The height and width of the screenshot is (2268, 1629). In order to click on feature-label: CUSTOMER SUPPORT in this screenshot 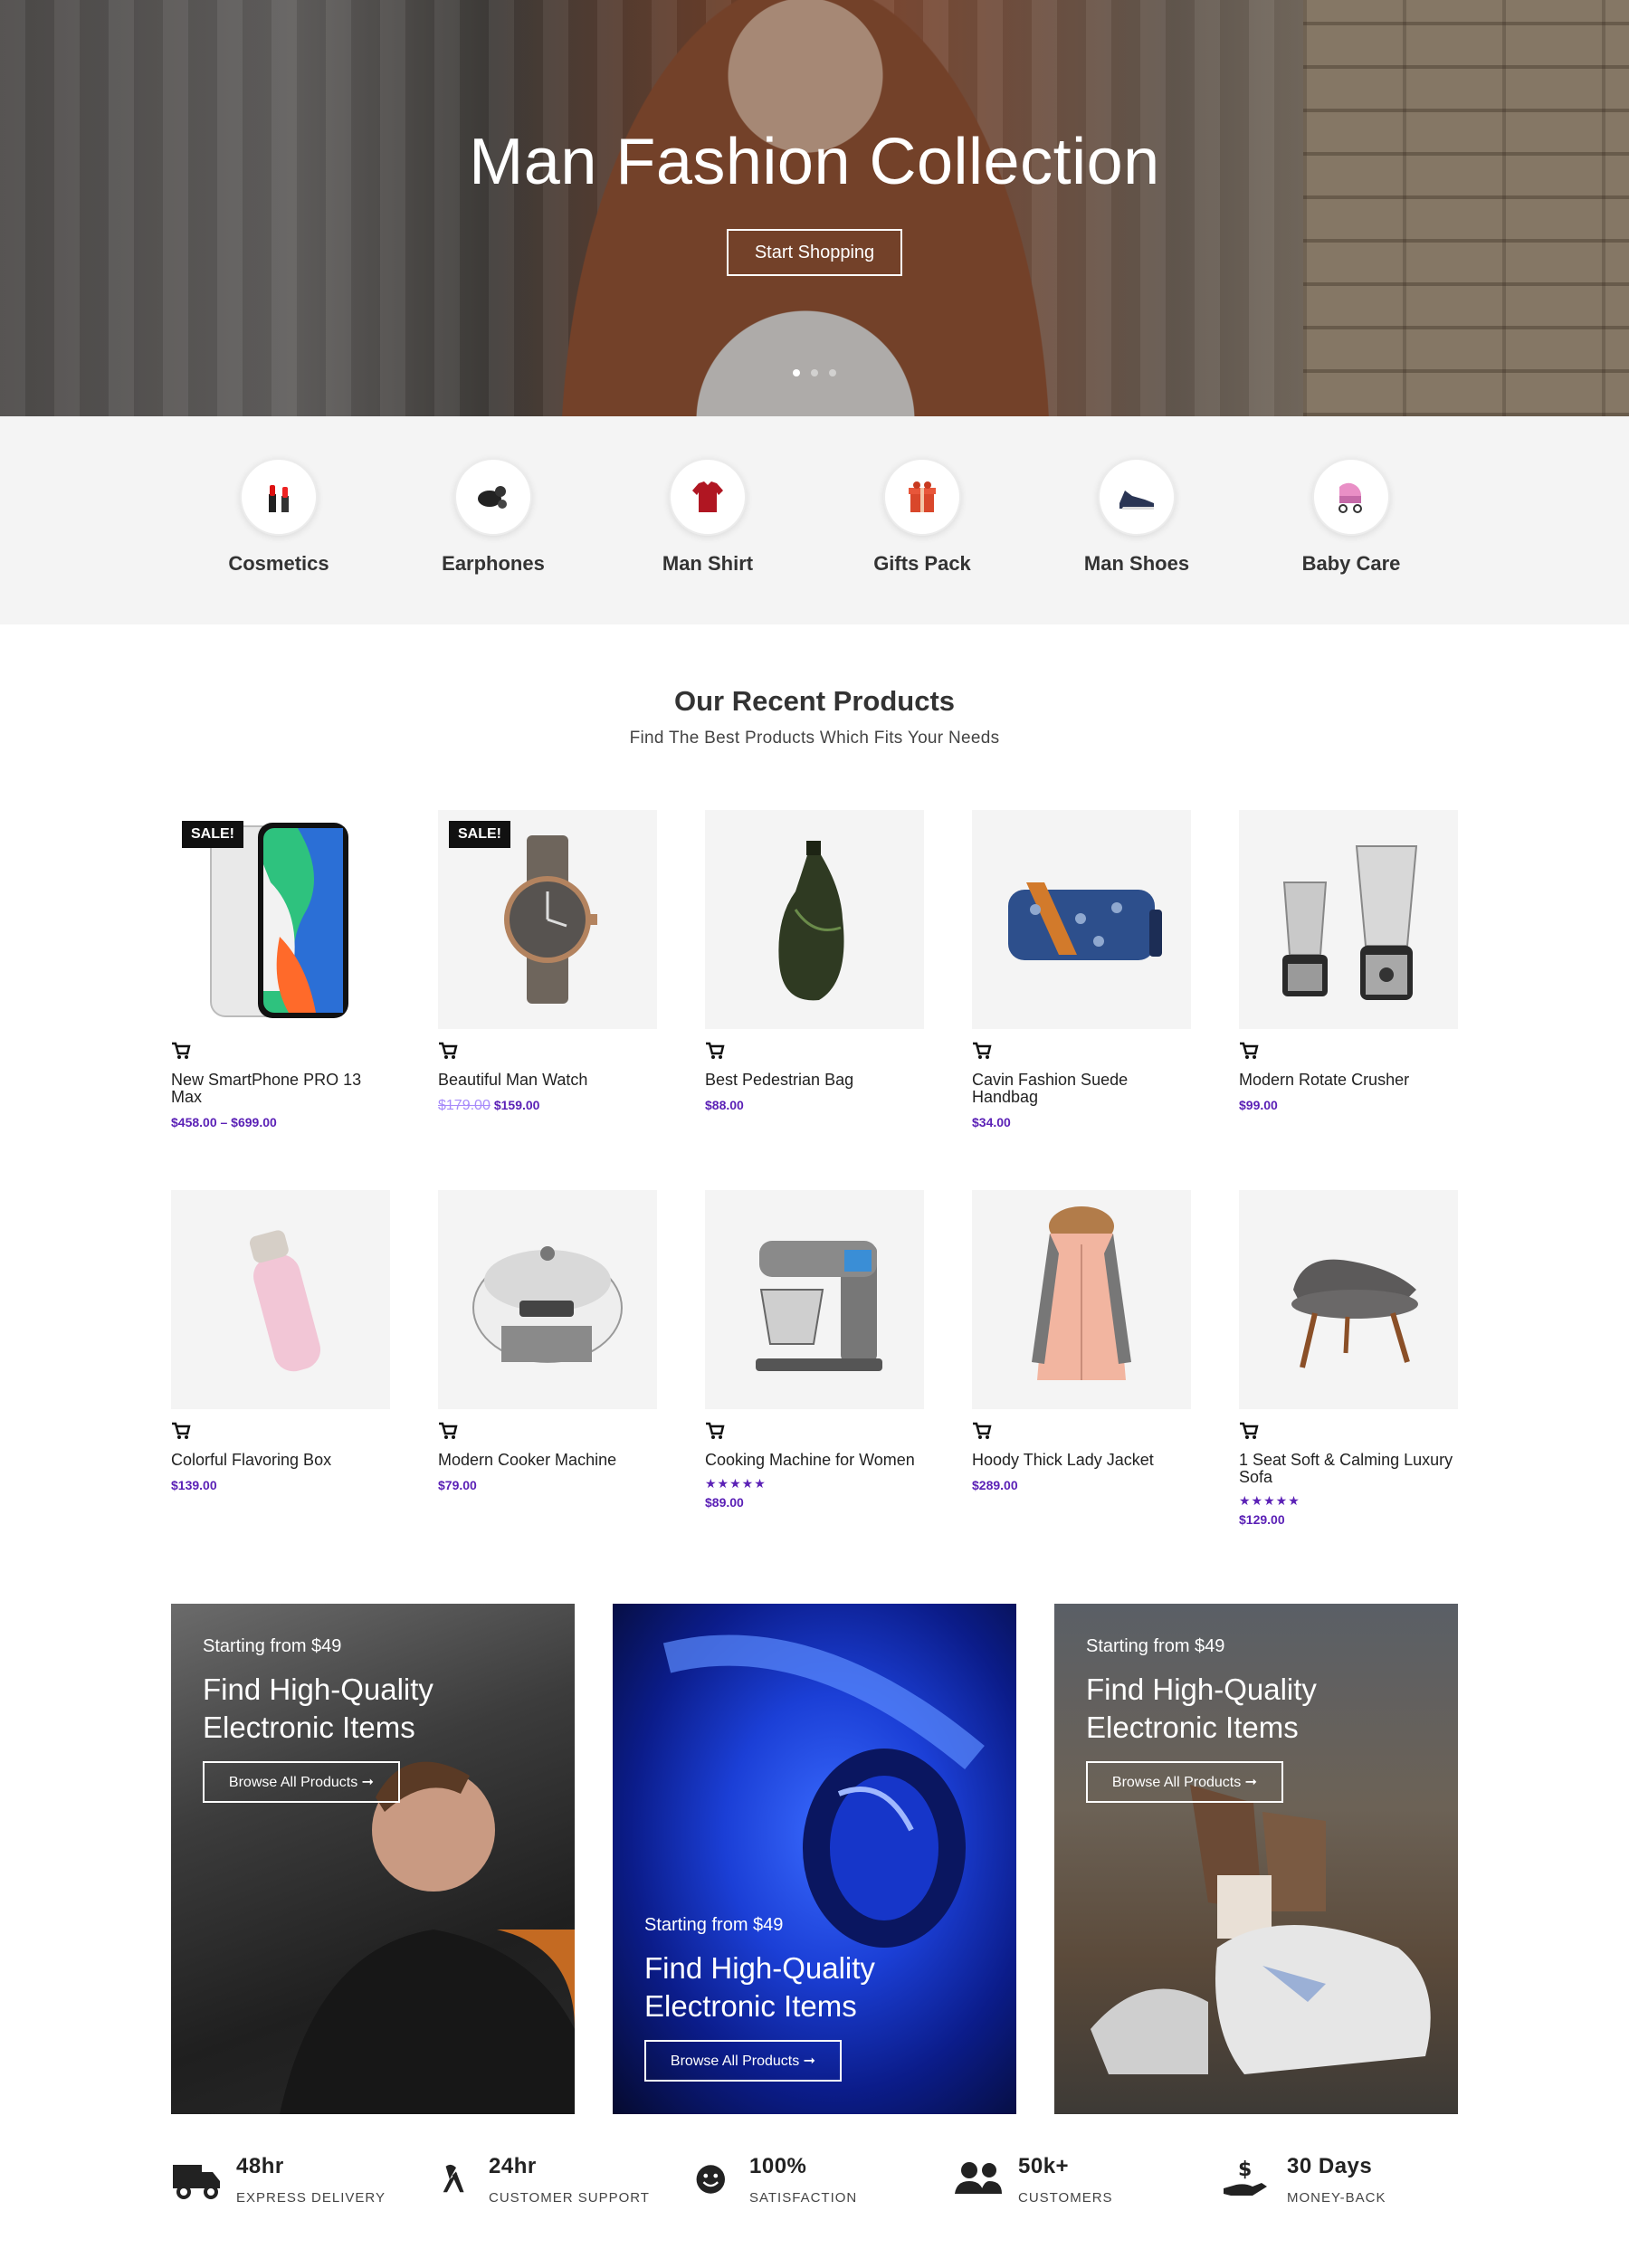, I will do `click(569, 2198)`.